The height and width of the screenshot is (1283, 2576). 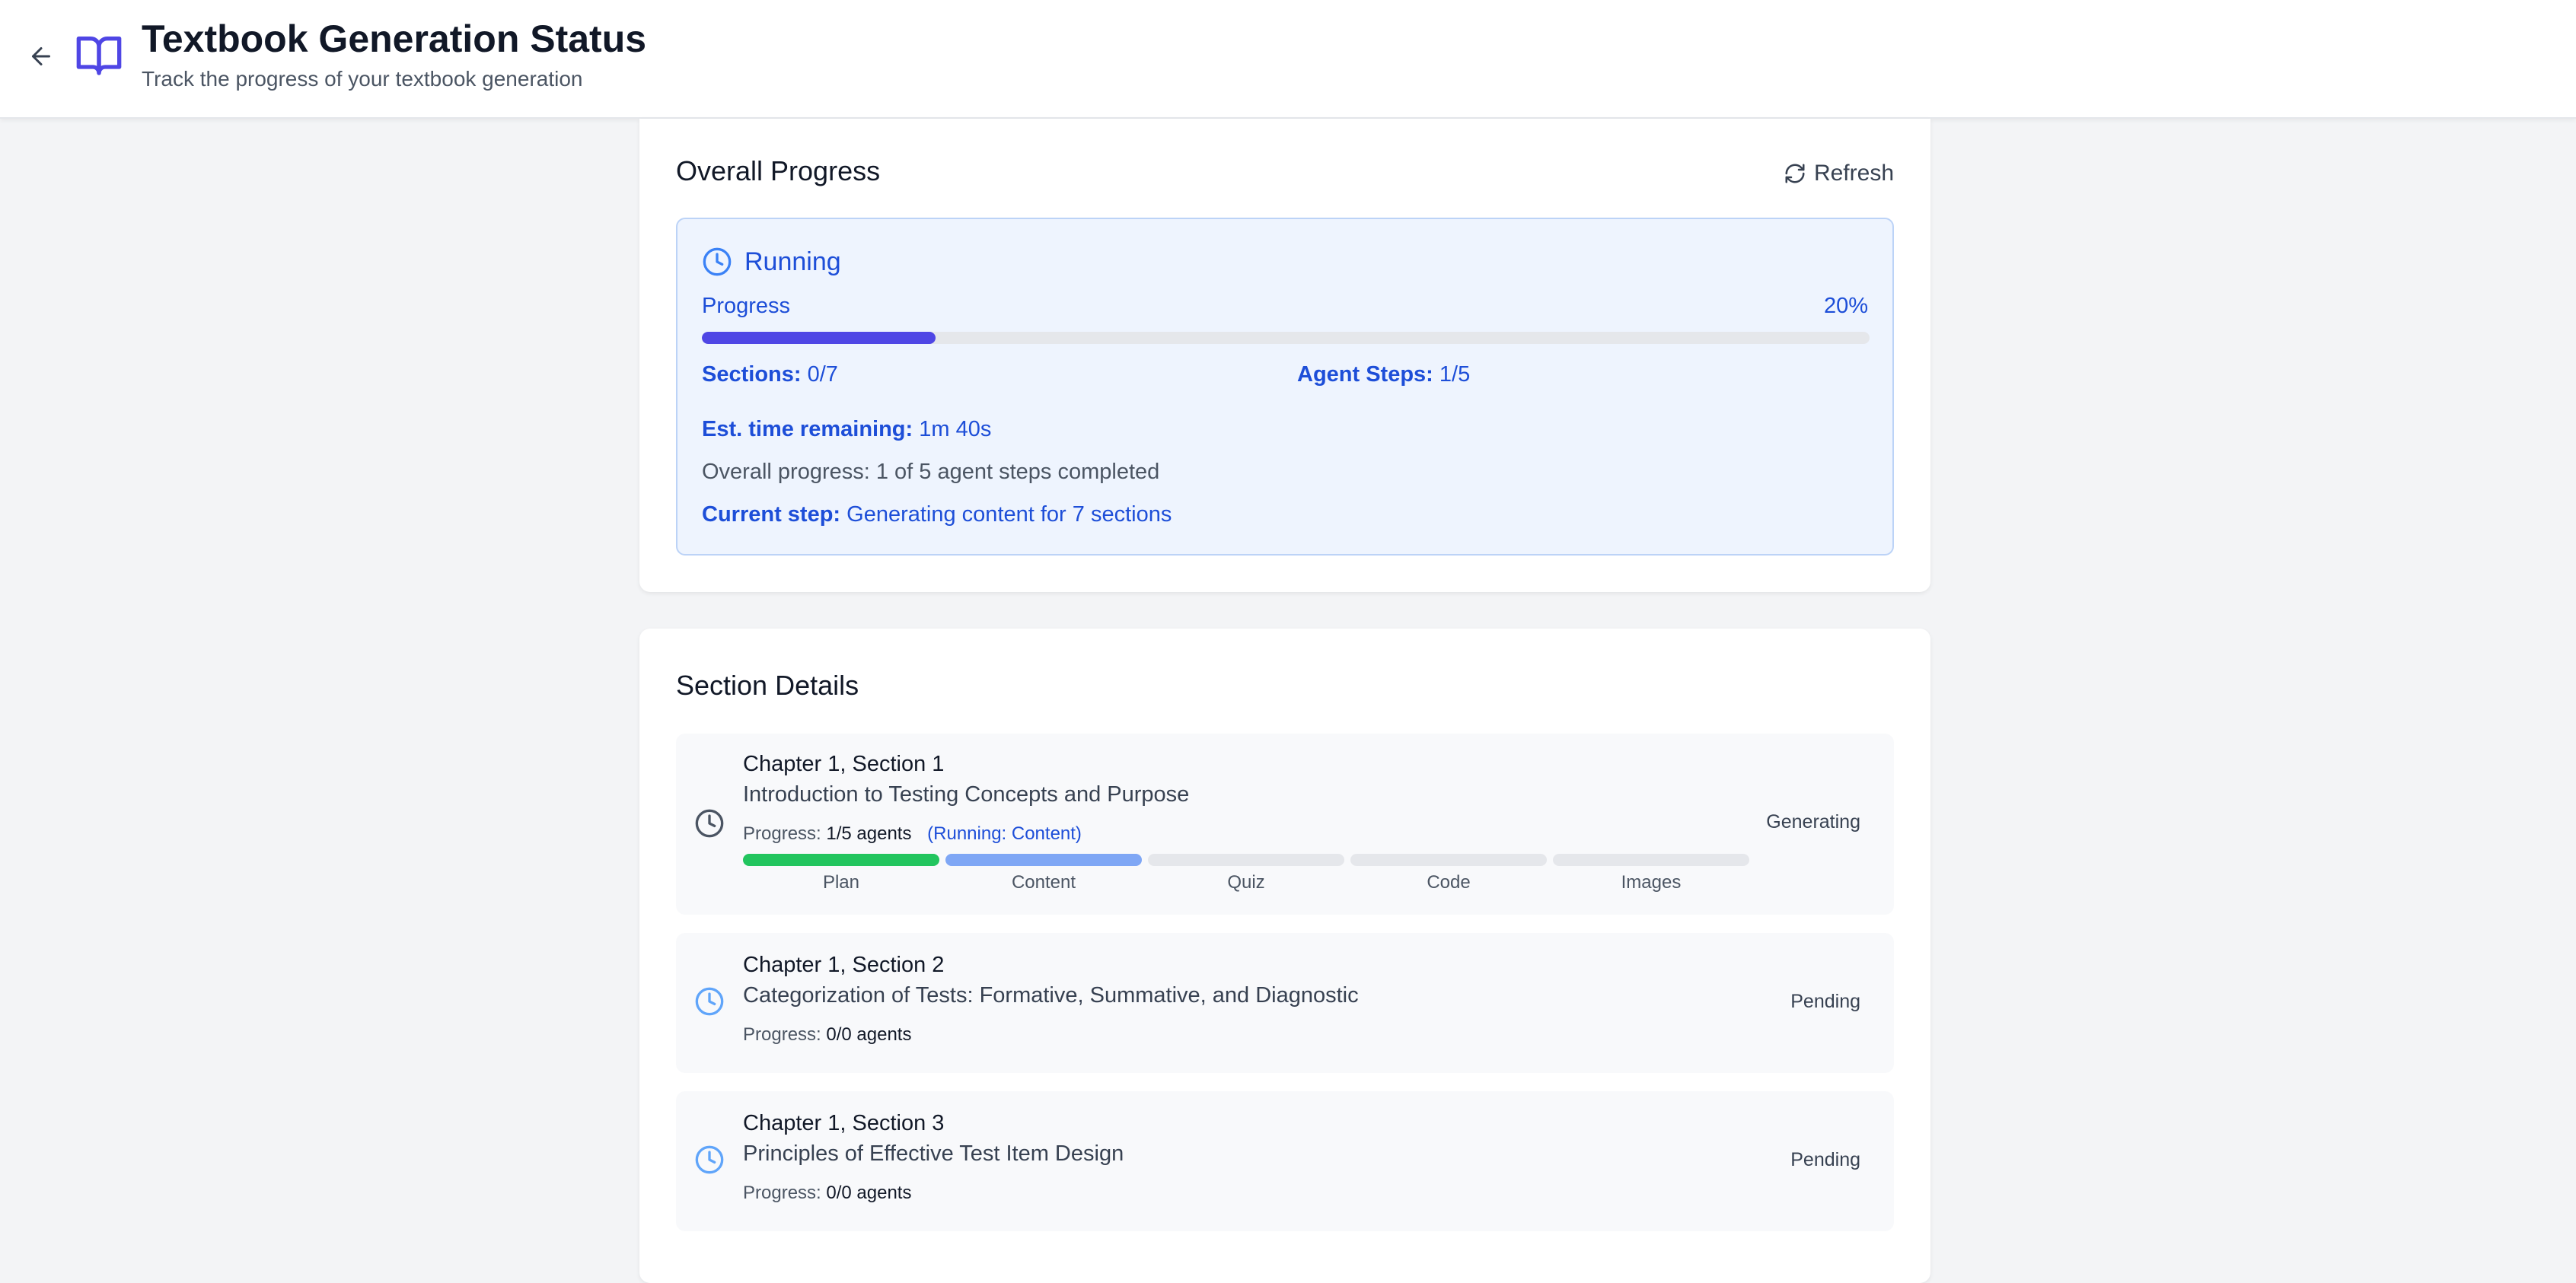 I want to click on agent-step-label: Quiz, so click(x=1246, y=882).